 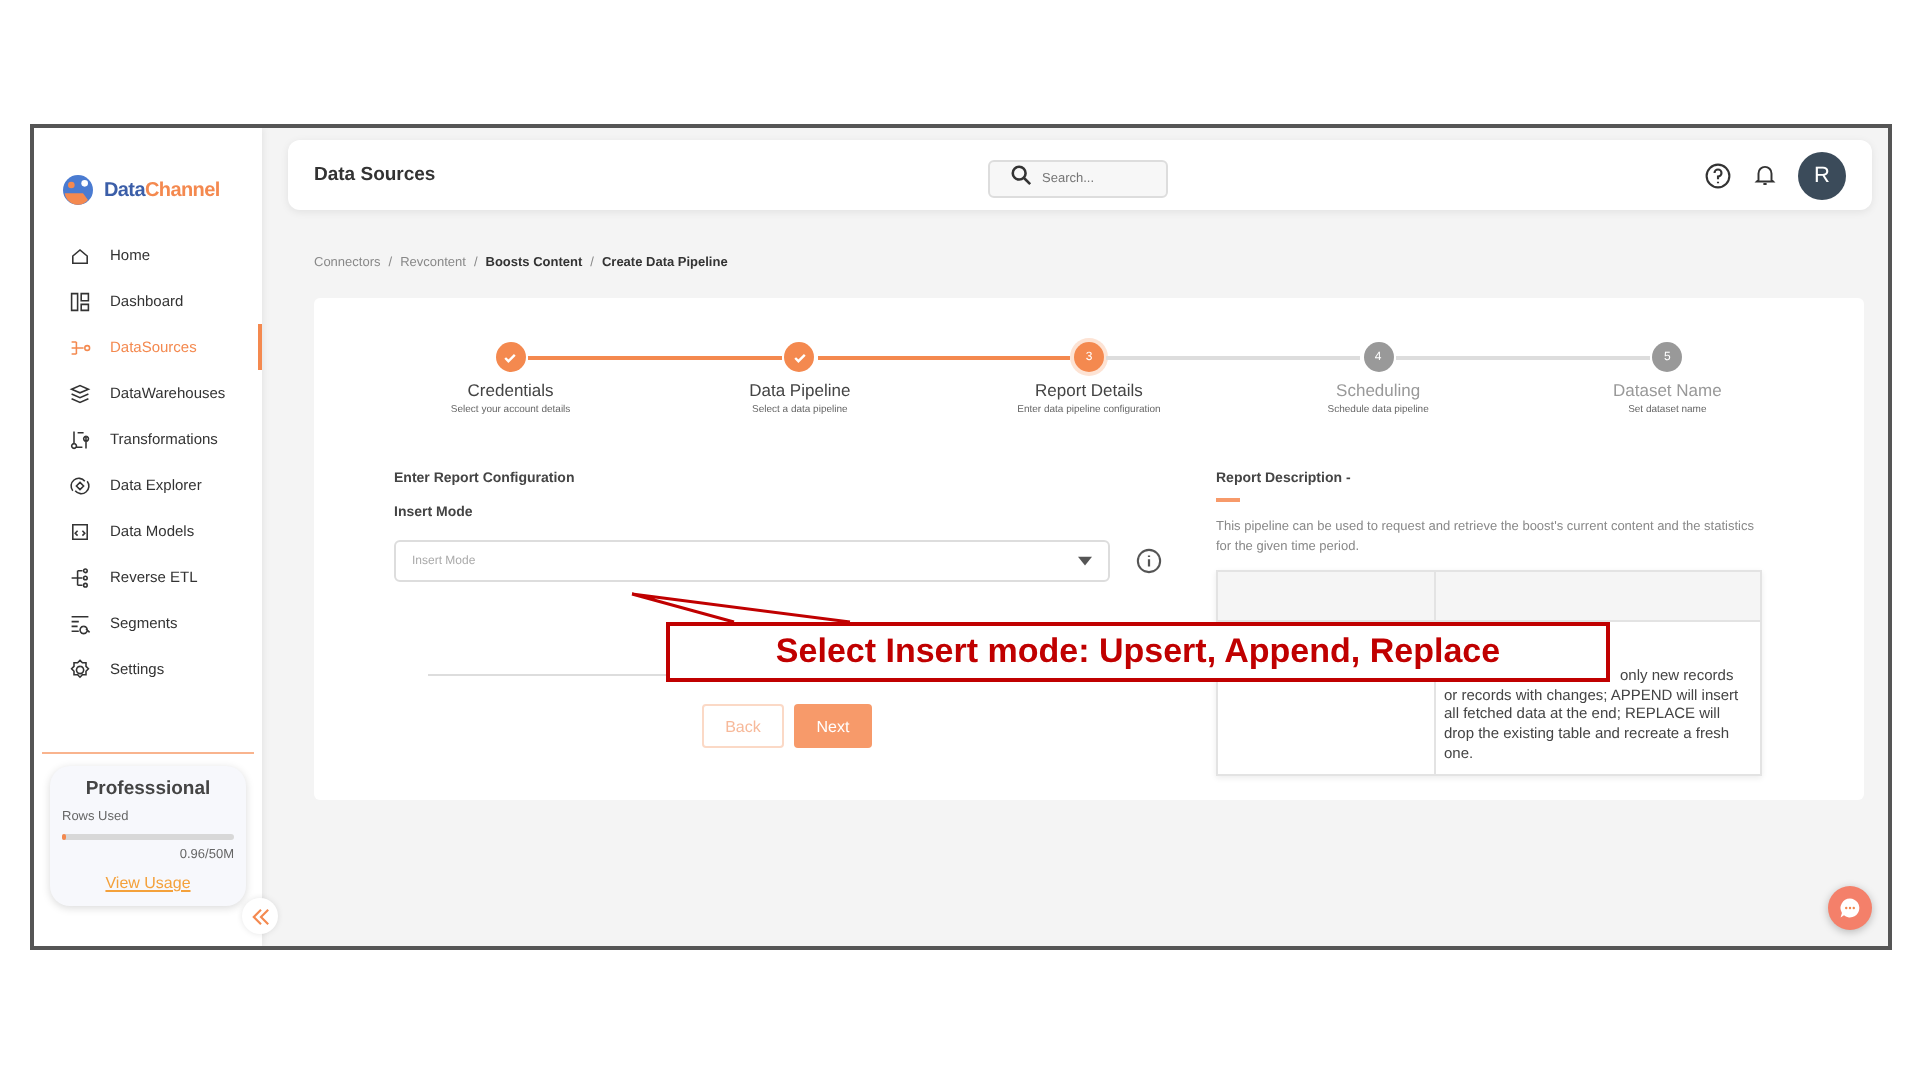 What do you see at coordinates (800, 390) in the screenshot?
I see `step-label: Data Pipeline` at bounding box center [800, 390].